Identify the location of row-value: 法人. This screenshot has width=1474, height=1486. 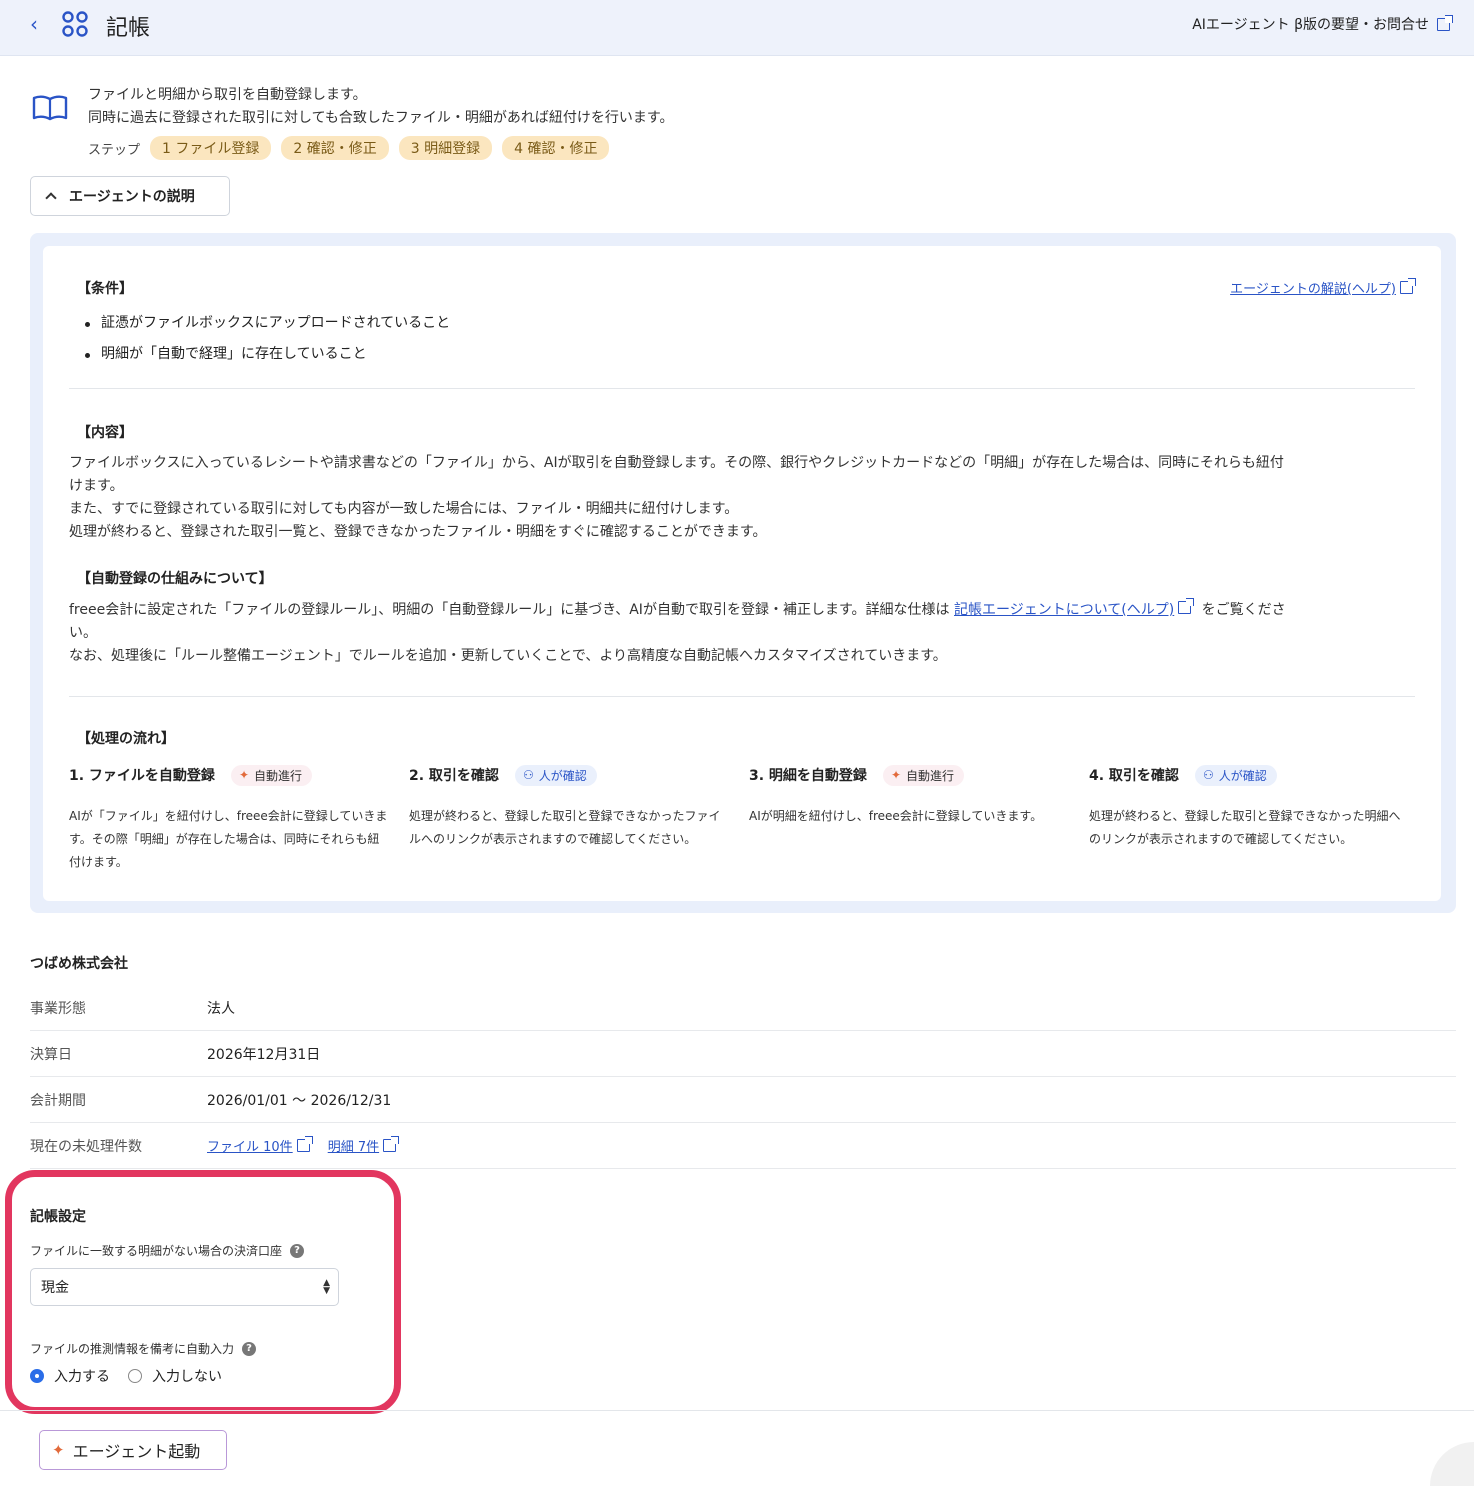
(221, 1008).